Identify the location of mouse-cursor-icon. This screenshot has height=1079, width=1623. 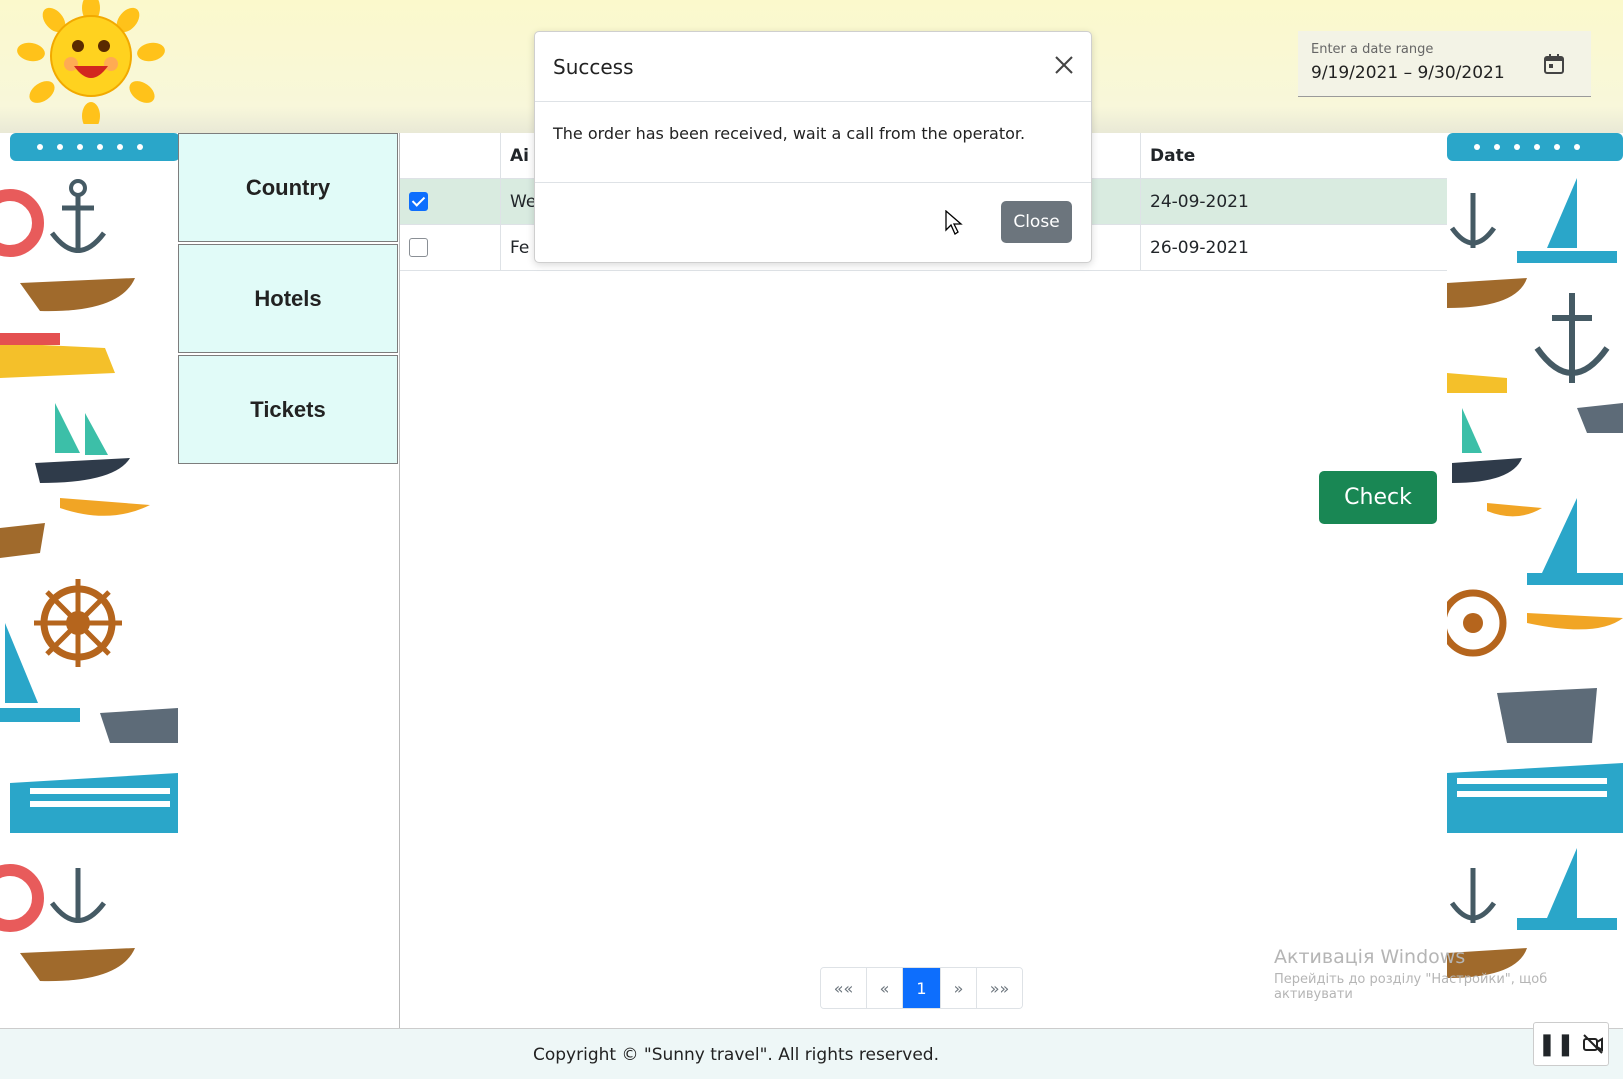
(954, 222).